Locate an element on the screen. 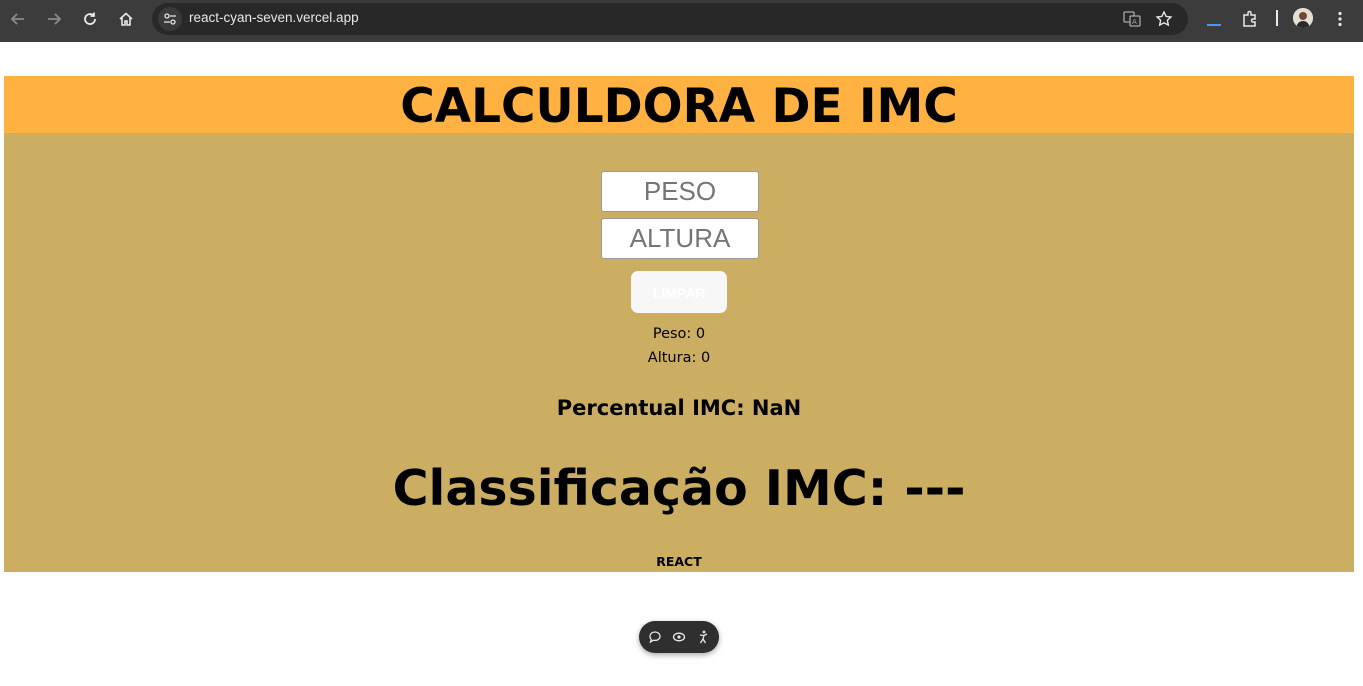  comment-icon is located at coordinates (655, 637).